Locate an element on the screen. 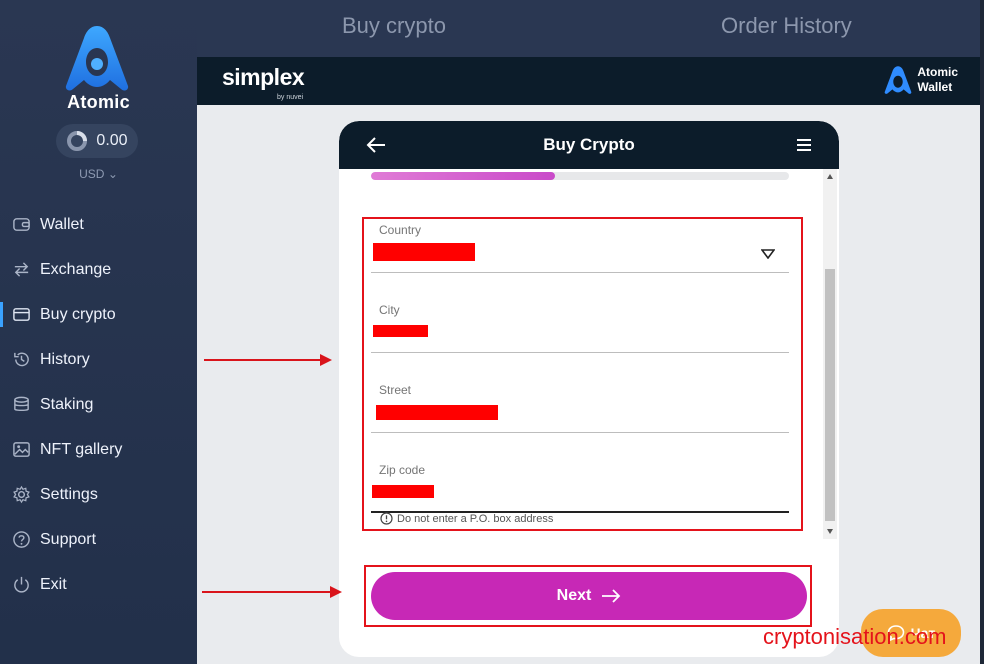 The height and width of the screenshot is (664, 984). balance-pill: 0.00 is located at coordinates (97, 141).